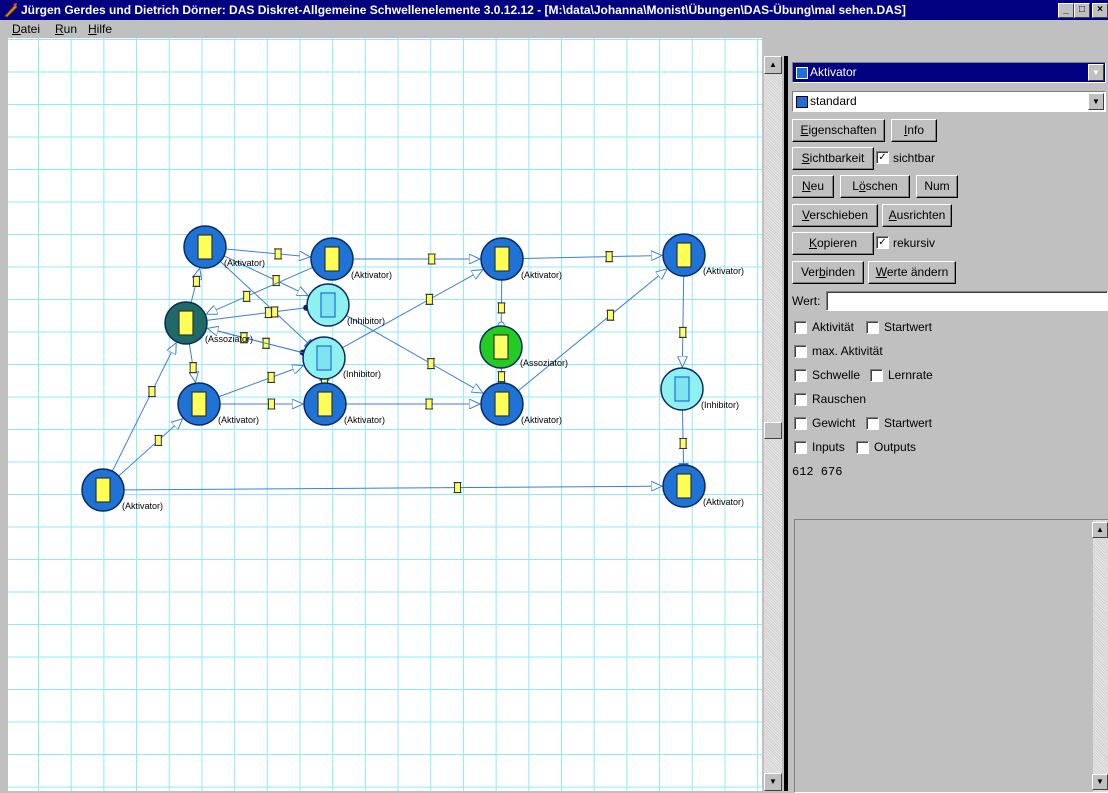  I want to click on menu-datei-label: atei, so click(30, 29).